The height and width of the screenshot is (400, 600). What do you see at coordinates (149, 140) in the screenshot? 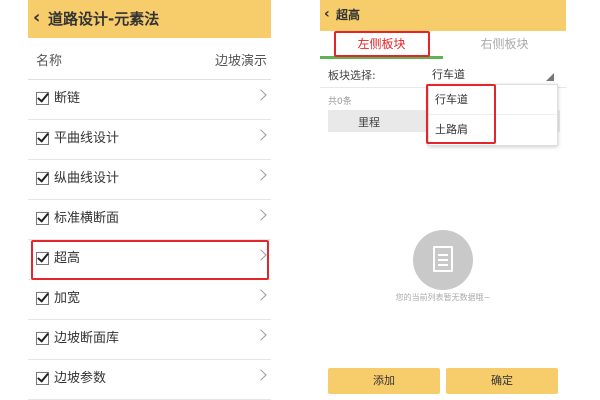
I see `list-item-horizontal-curve: 平曲线设计` at bounding box center [149, 140].